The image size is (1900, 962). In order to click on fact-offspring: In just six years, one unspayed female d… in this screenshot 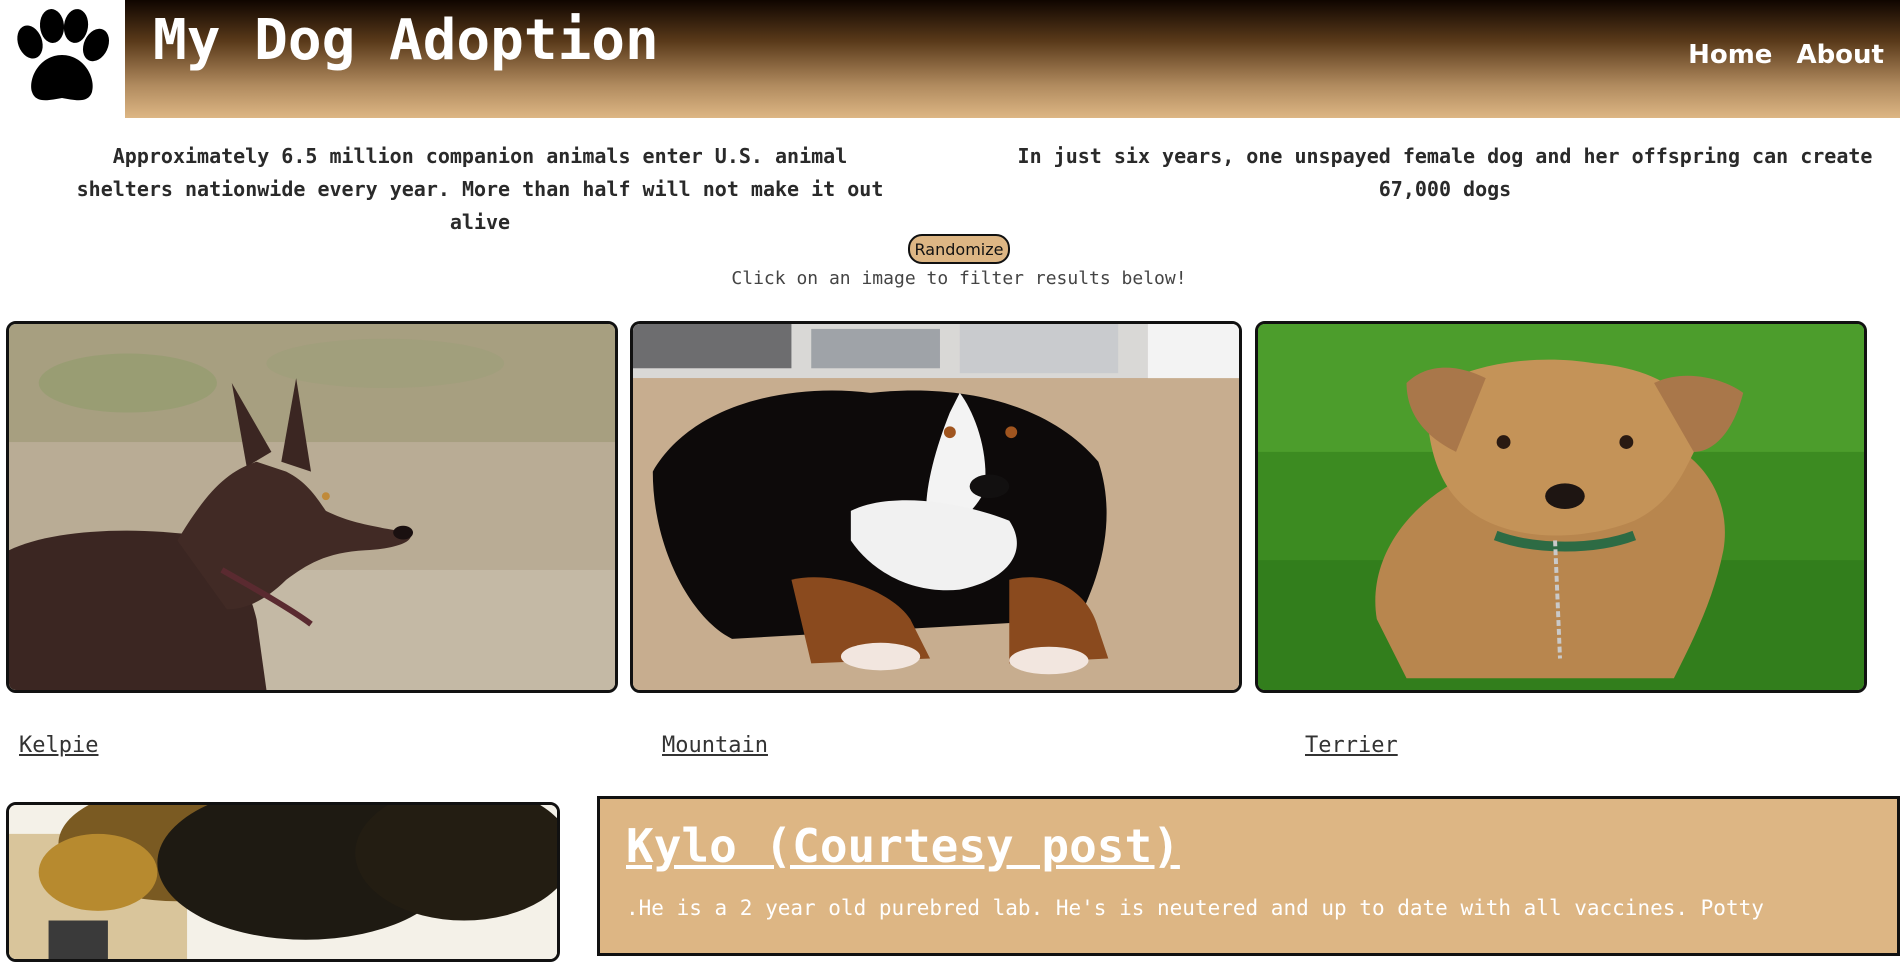, I will do `click(1445, 172)`.